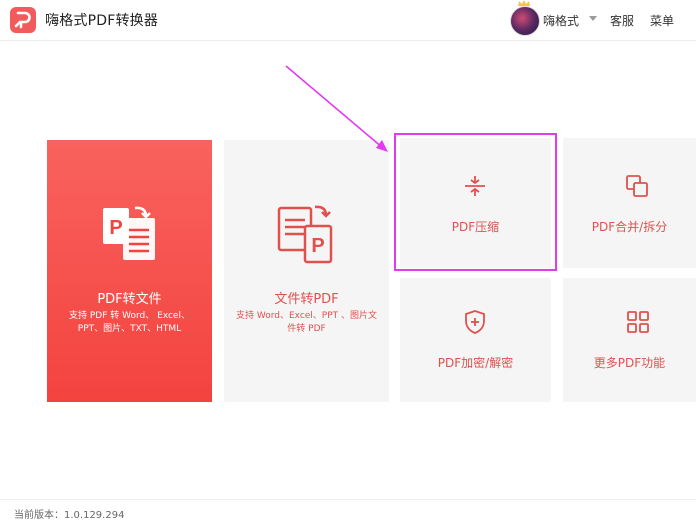  What do you see at coordinates (475, 227) in the screenshot?
I see `pdf-compress-label: PDF压缩` at bounding box center [475, 227].